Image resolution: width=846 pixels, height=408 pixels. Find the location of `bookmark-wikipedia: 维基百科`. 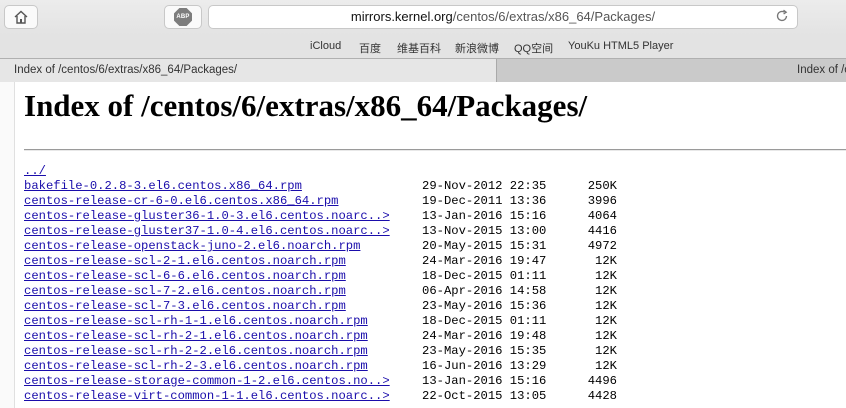

bookmark-wikipedia: 维基百科 is located at coordinates (419, 48).